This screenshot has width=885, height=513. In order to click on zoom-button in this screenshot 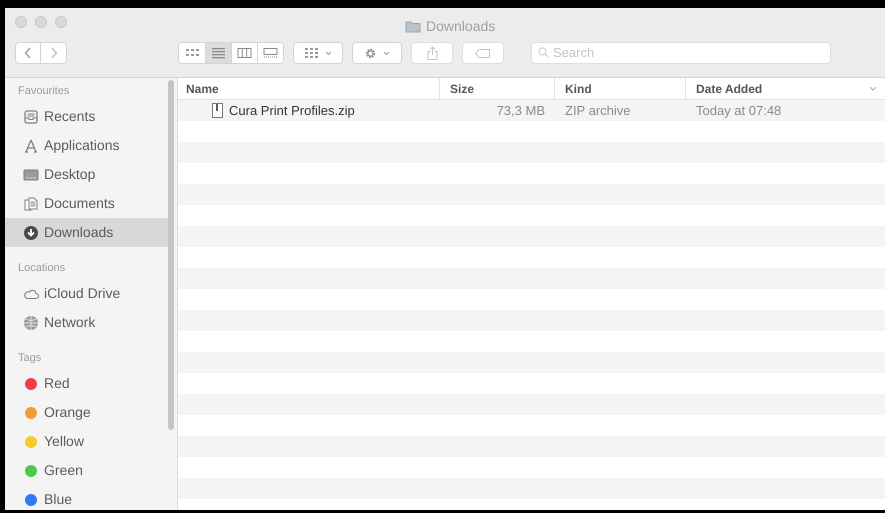, I will do `click(61, 22)`.